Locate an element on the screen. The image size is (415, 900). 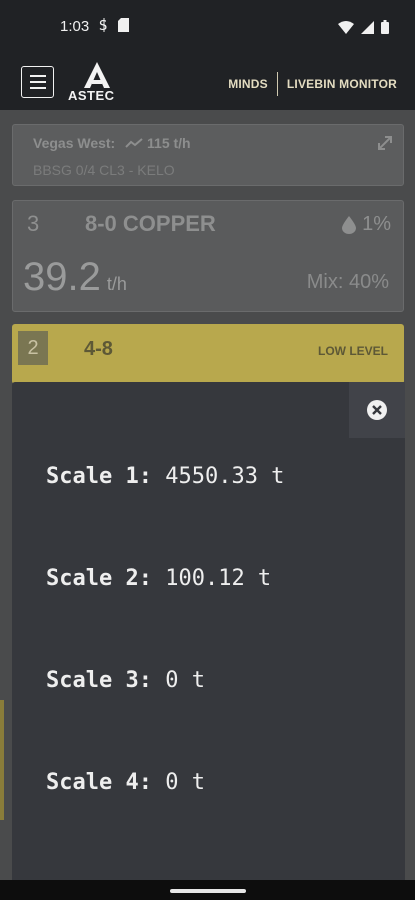
nav-divider is located at coordinates (277, 84).